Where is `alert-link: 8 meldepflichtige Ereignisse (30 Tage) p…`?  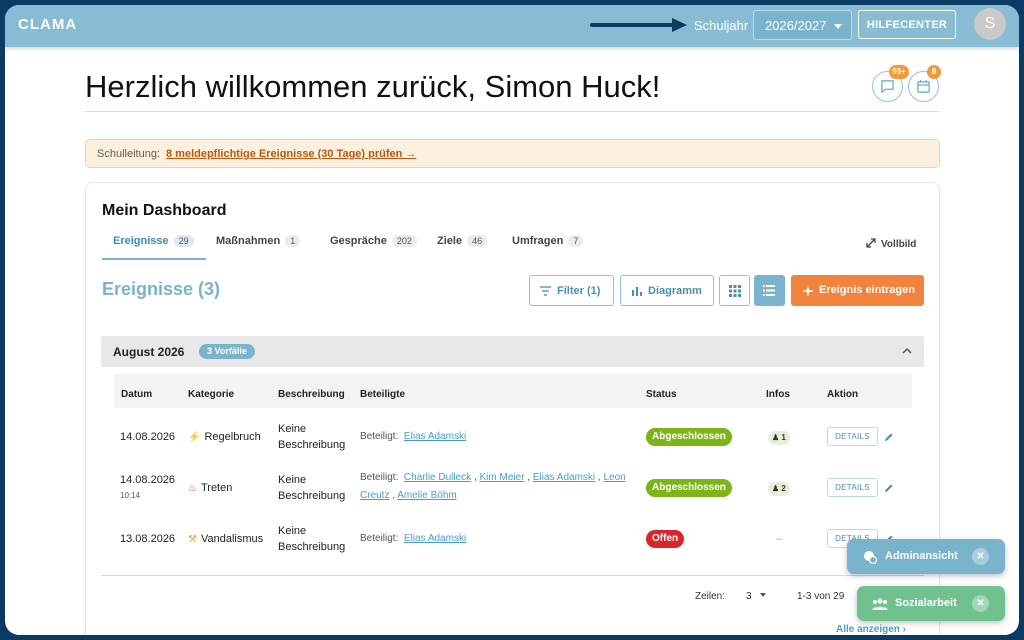 alert-link: 8 meldepflichtige Ereignisse (30 Tage) p… is located at coordinates (291, 154).